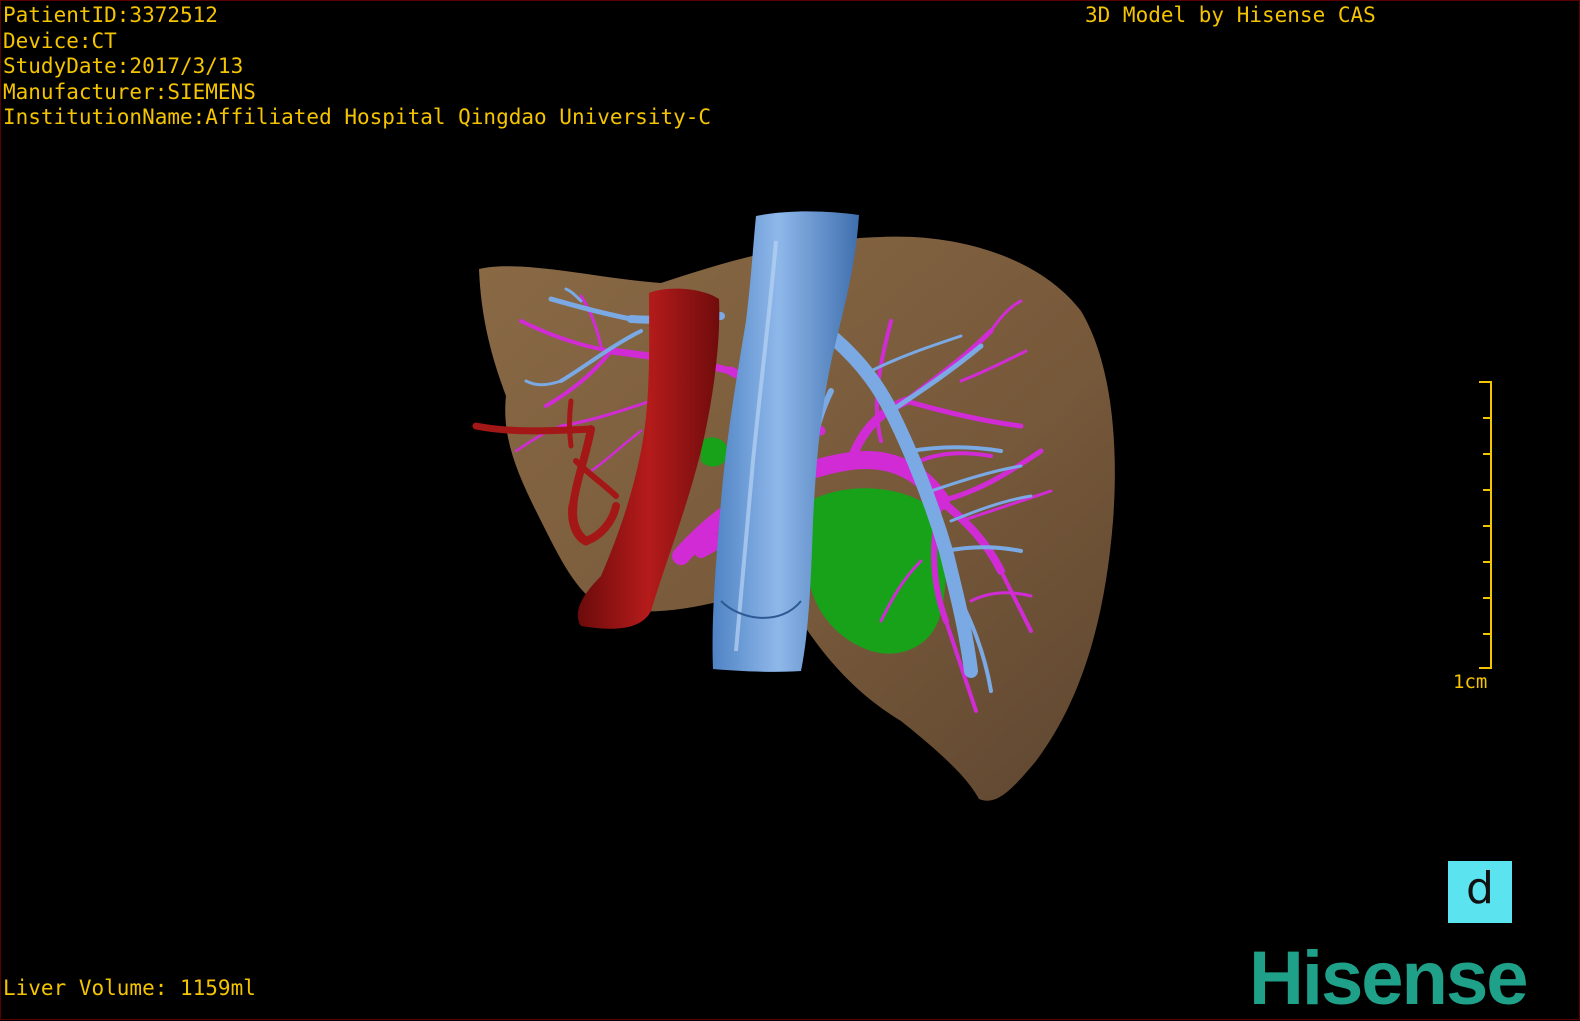  Describe the element at coordinates (1388, 978) in the screenshot. I see `hisense-logo-icon: Hisense` at that location.